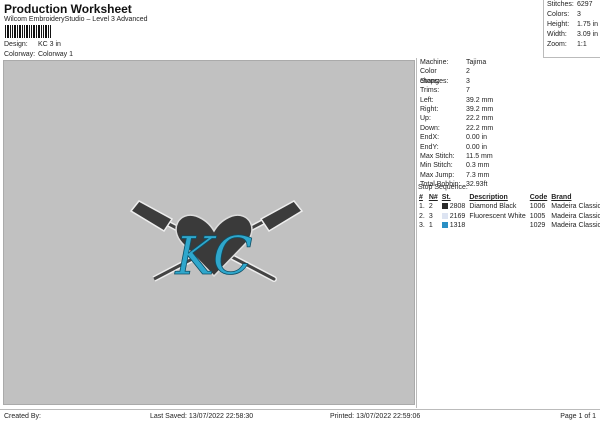 This screenshot has width=600, height=424. What do you see at coordinates (588, 24) in the screenshot?
I see `info-value: 1.75 in` at bounding box center [588, 24].